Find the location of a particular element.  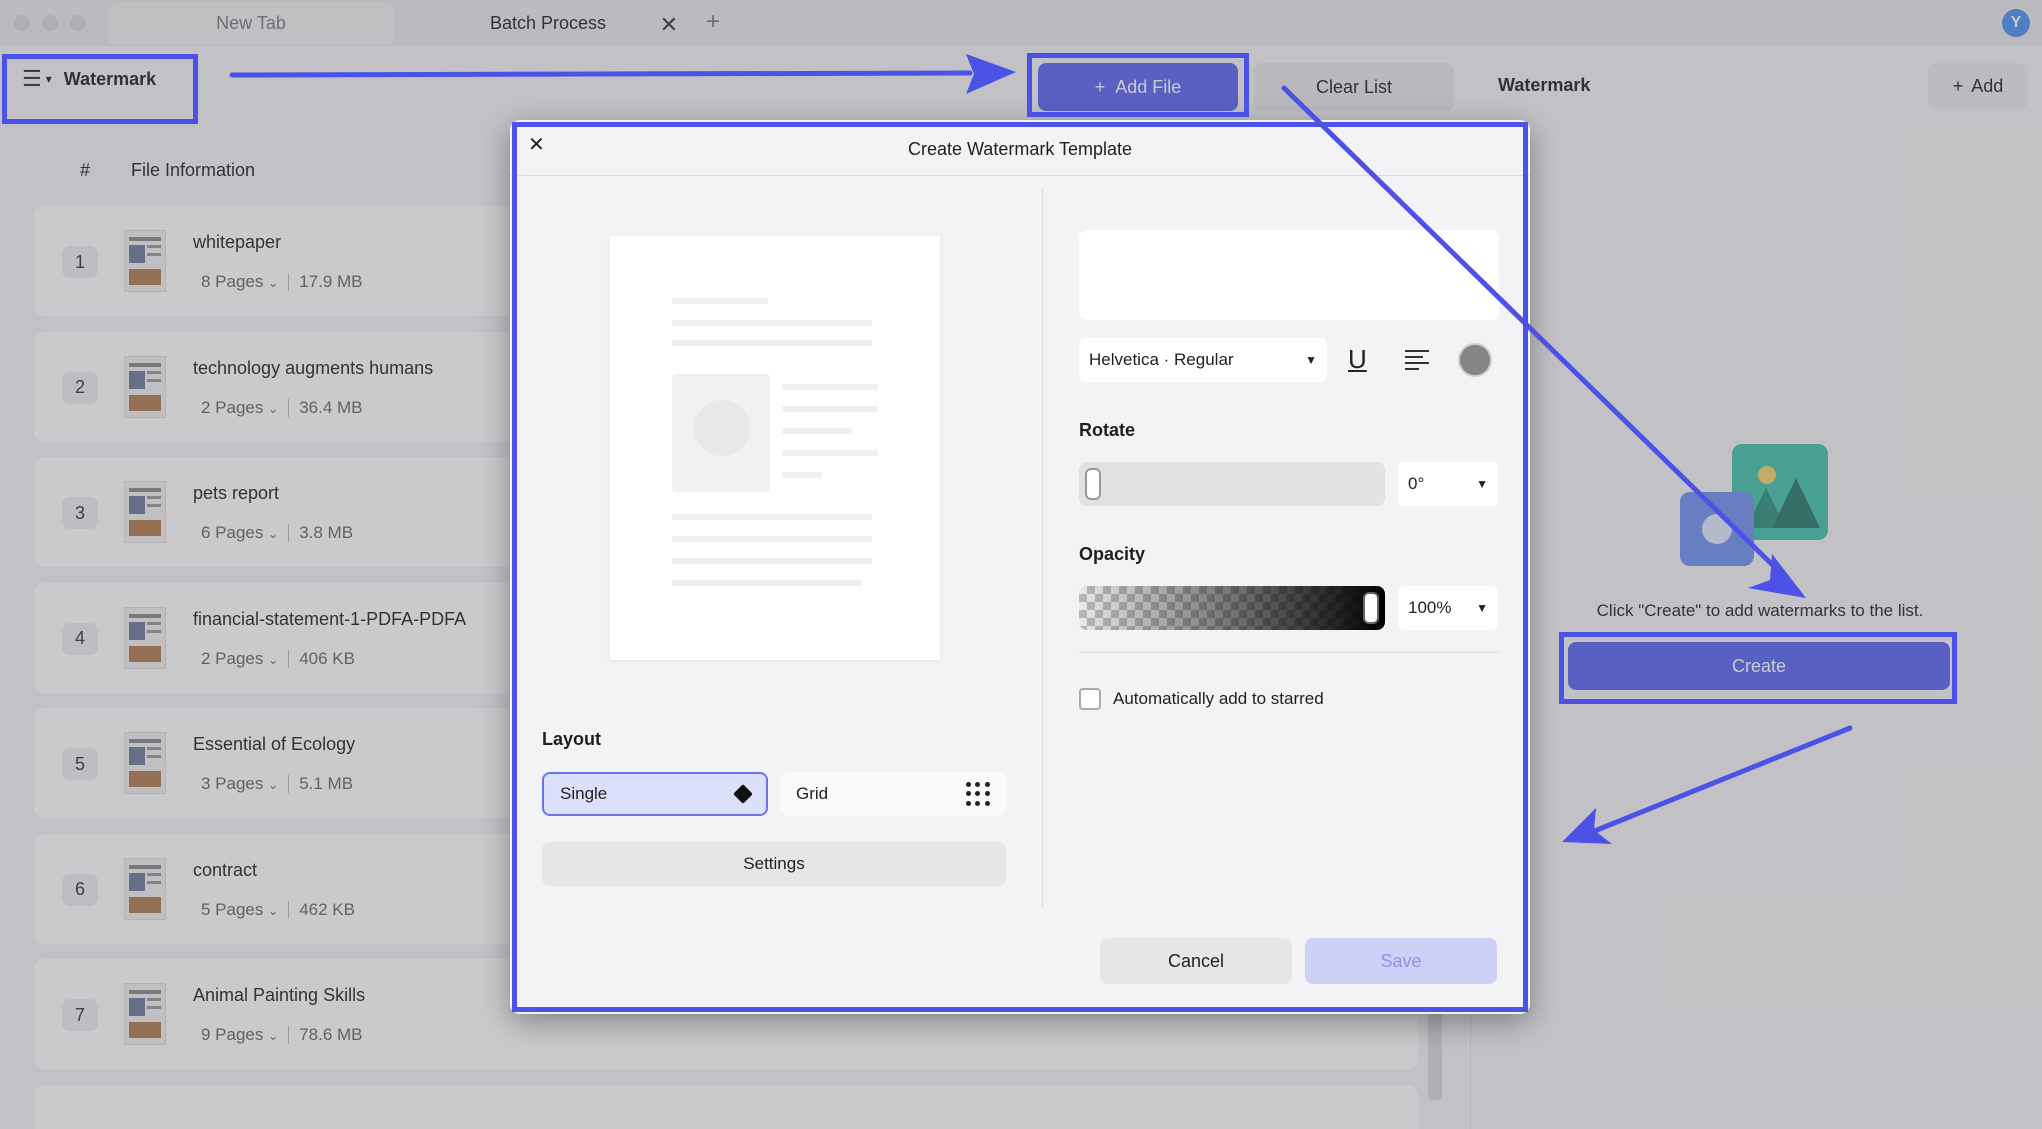

highlight-tool-menu is located at coordinates (100, 89).